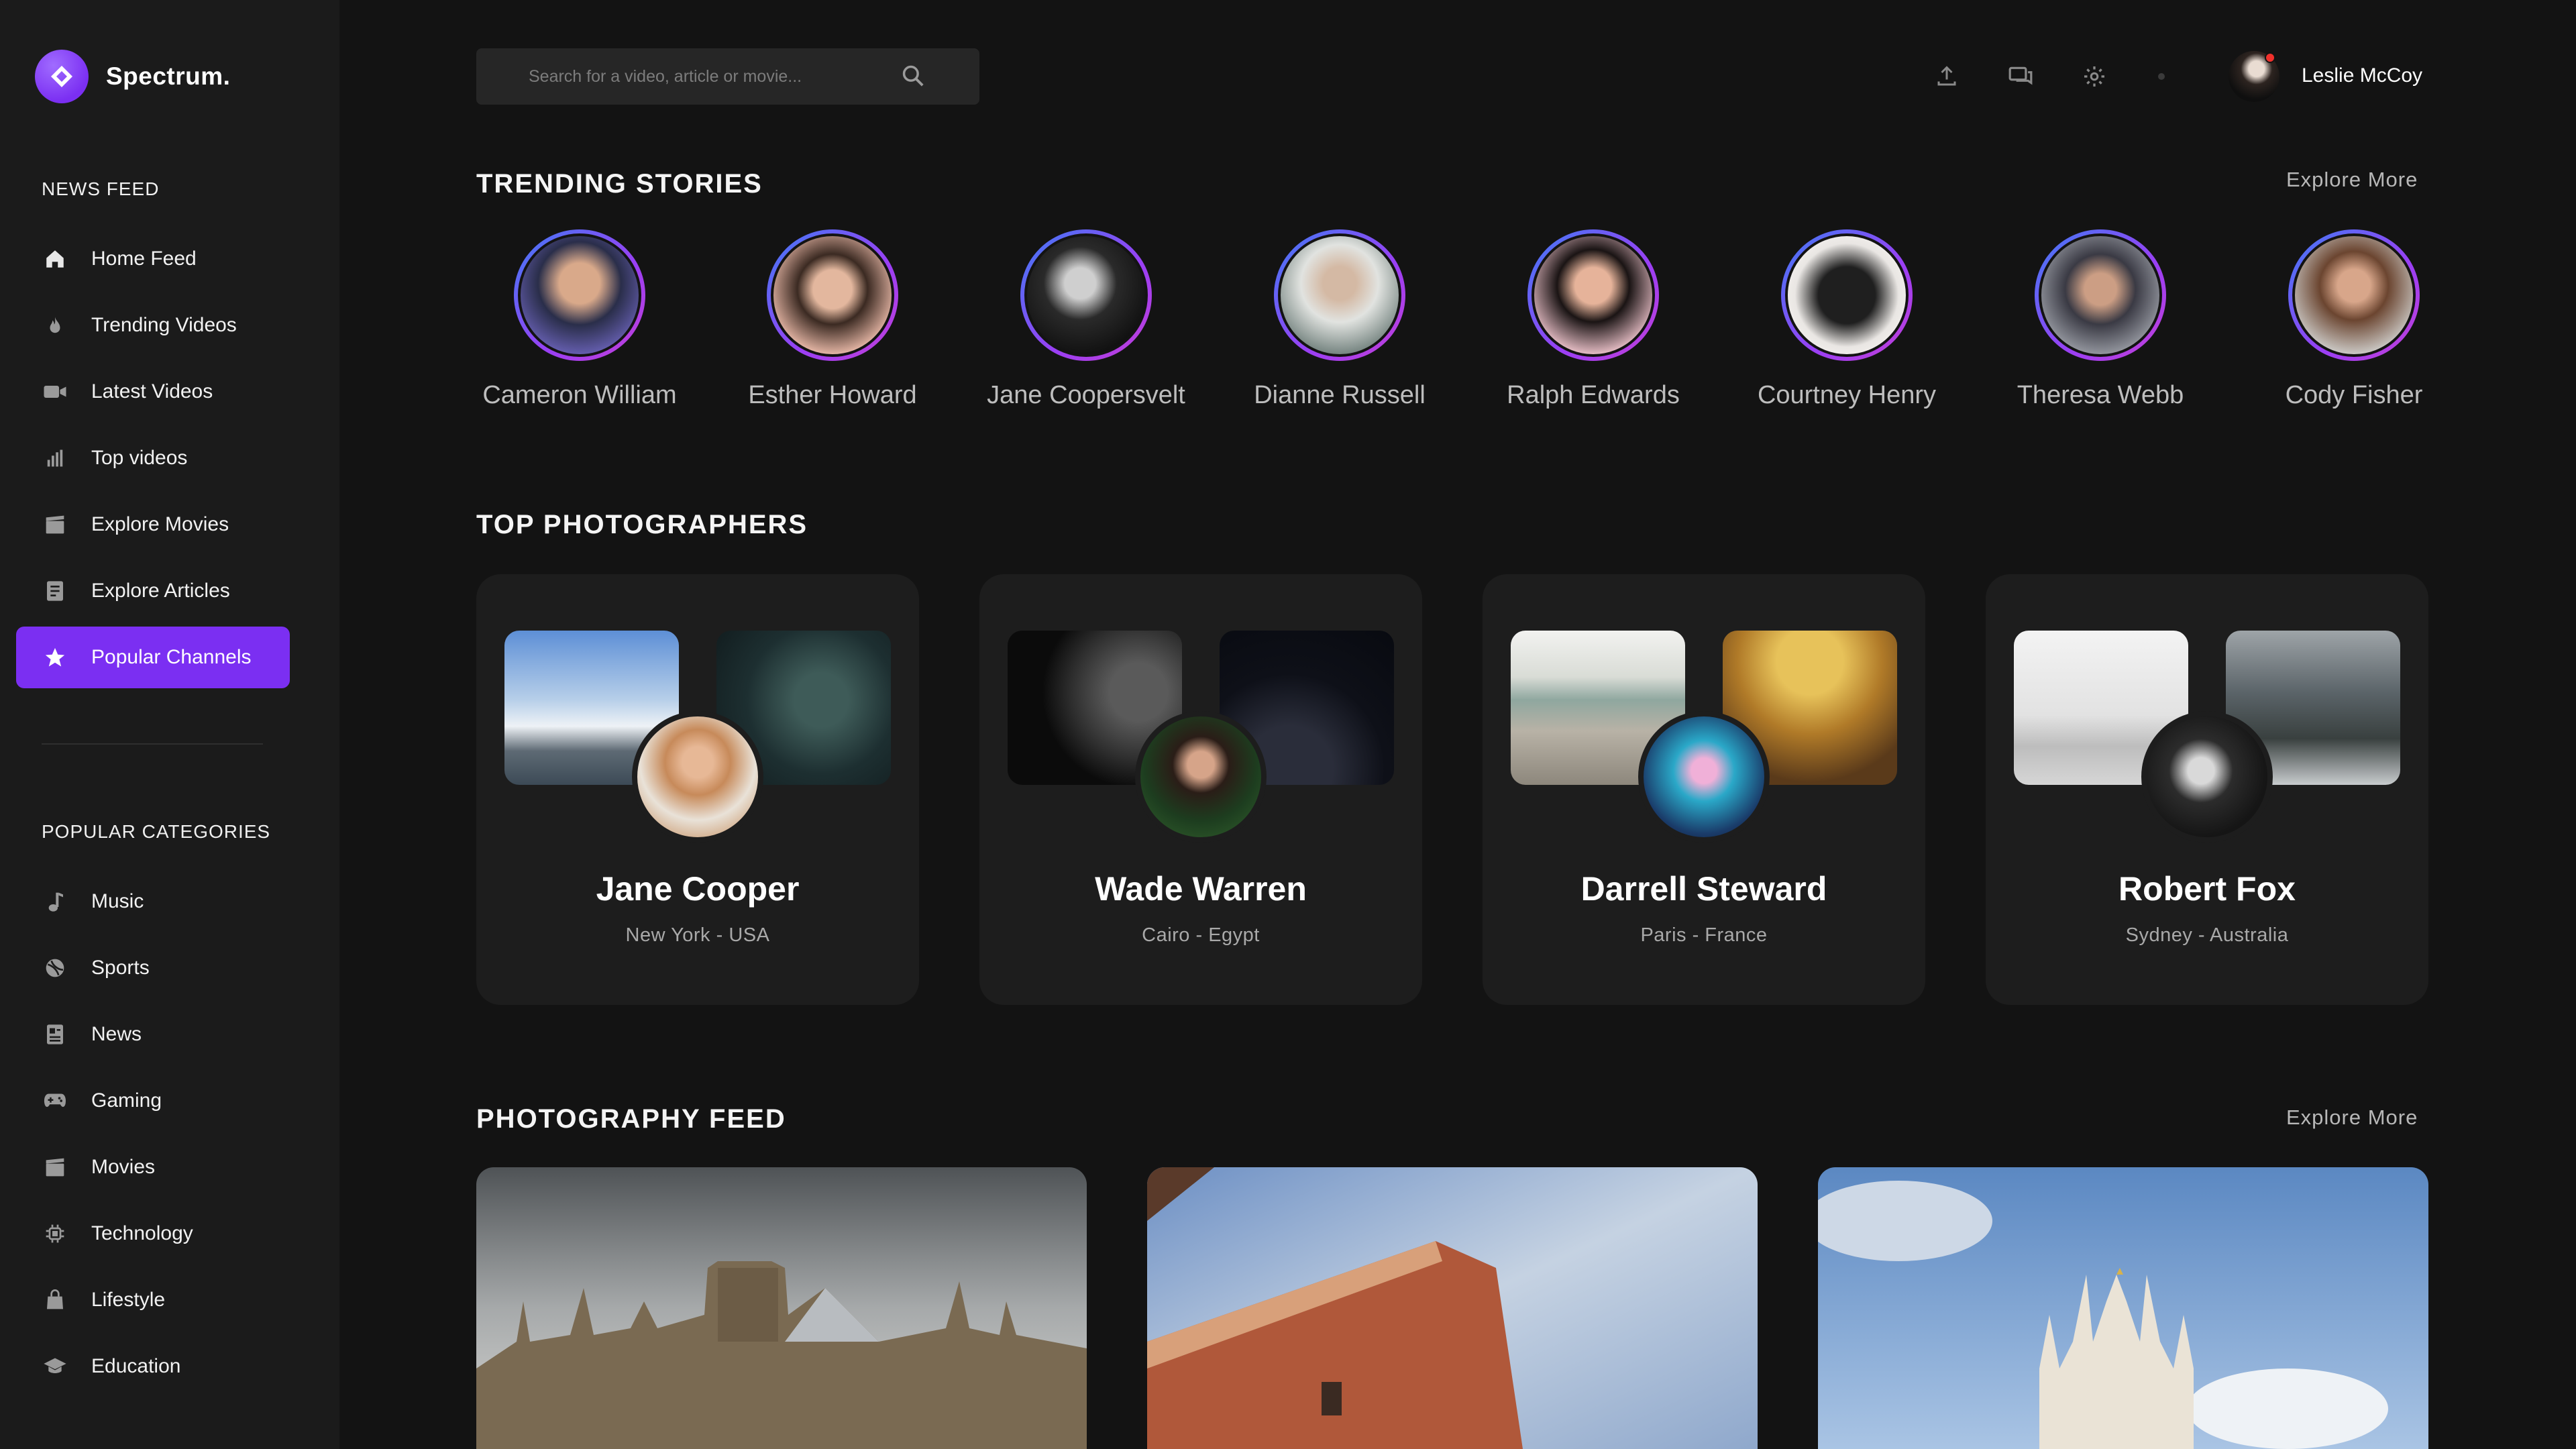 The image size is (2576, 1449). I want to click on search-bar, so click(727, 76).